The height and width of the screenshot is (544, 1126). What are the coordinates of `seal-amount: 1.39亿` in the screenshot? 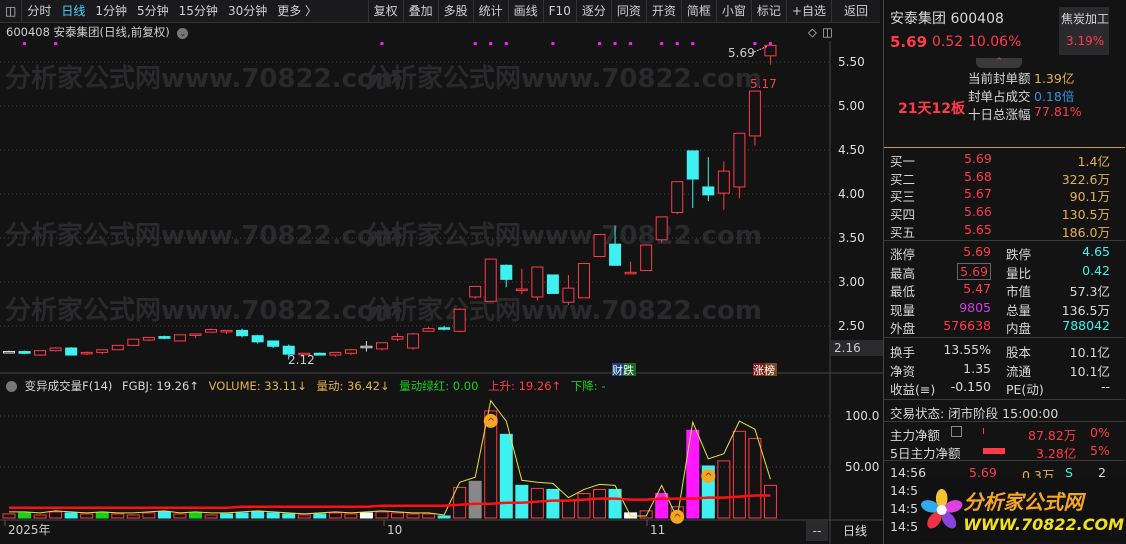 It's located at (1054, 78).